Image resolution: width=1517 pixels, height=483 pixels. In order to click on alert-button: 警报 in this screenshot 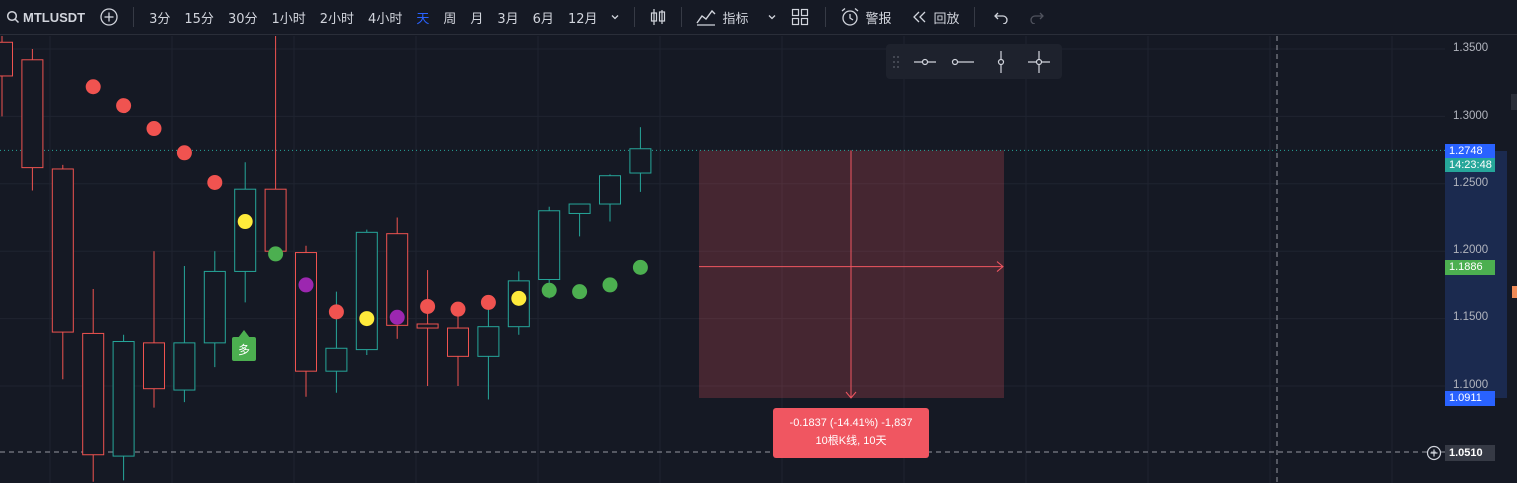, I will do `click(866, 17)`.